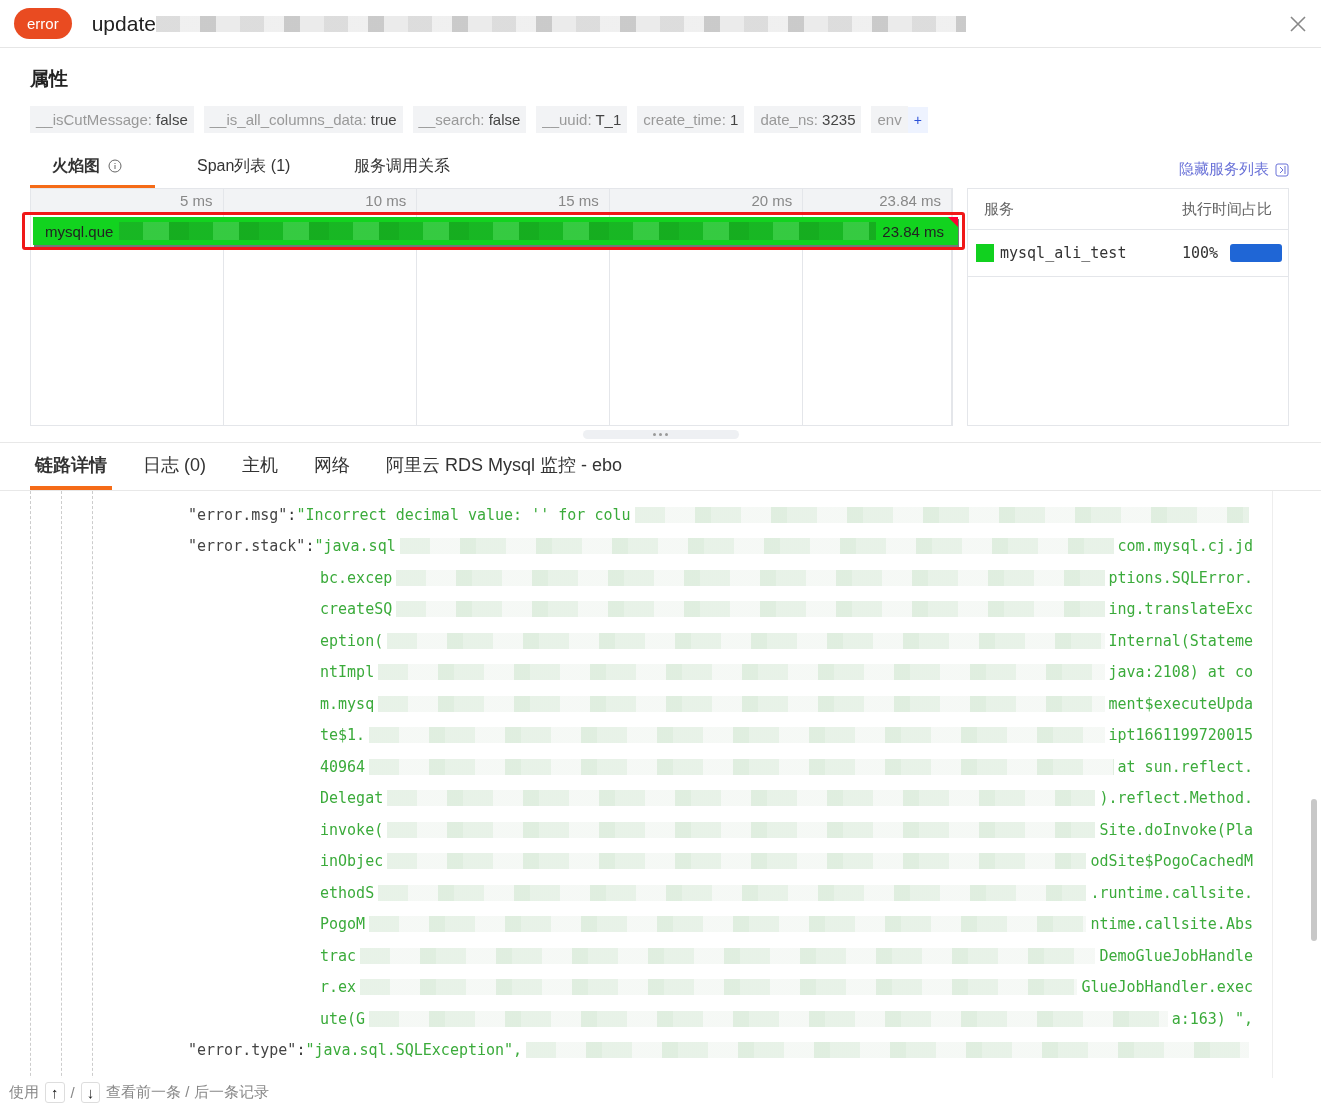 The height and width of the screenshot is (1106, 1321). Describe the element at coordinates (495, 231) in the screenshot. I see `span-bar: mysql.que 23.84 ms` at that location.